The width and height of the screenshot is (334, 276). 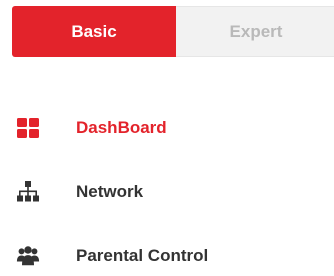 What do you see at coordinates (28, 128) in the screenshot?
I see `dashboard-grid-icon` at bounding box center [28, 128].